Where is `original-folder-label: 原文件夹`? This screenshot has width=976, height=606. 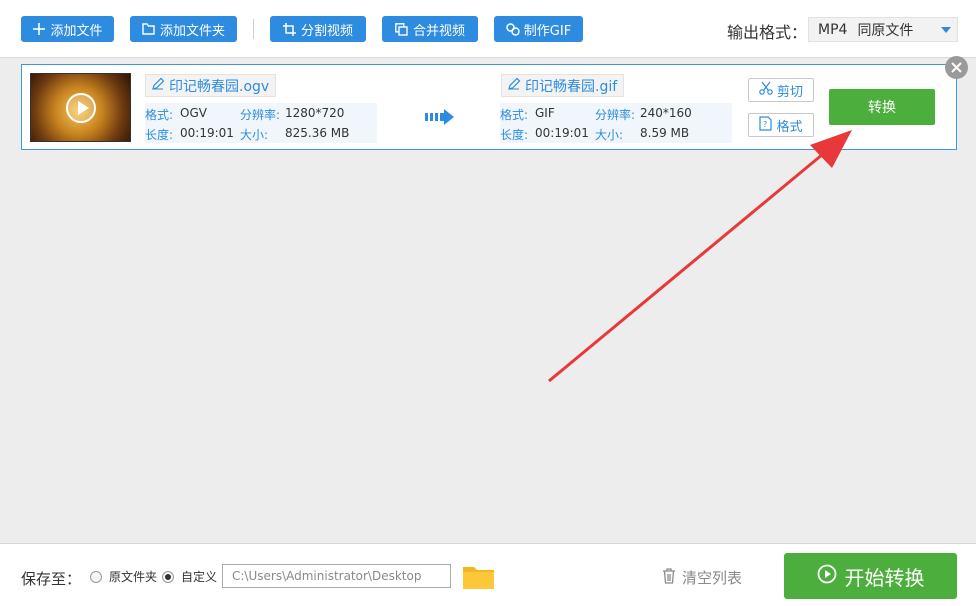
original-folder-label: 原文件夹 is located at coordinates (133, 576).